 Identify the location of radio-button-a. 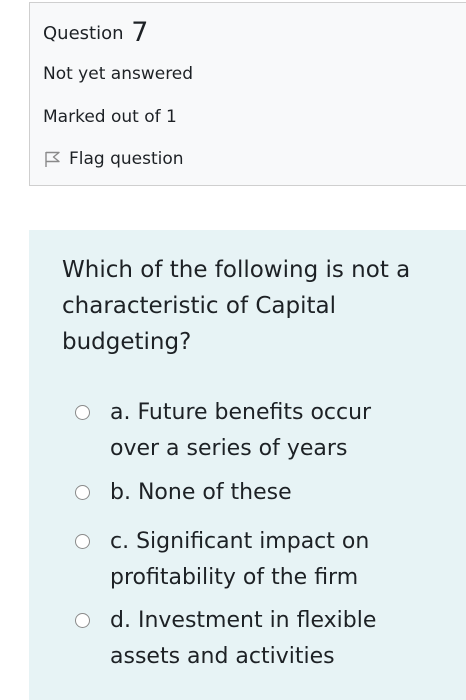
(82, 412).